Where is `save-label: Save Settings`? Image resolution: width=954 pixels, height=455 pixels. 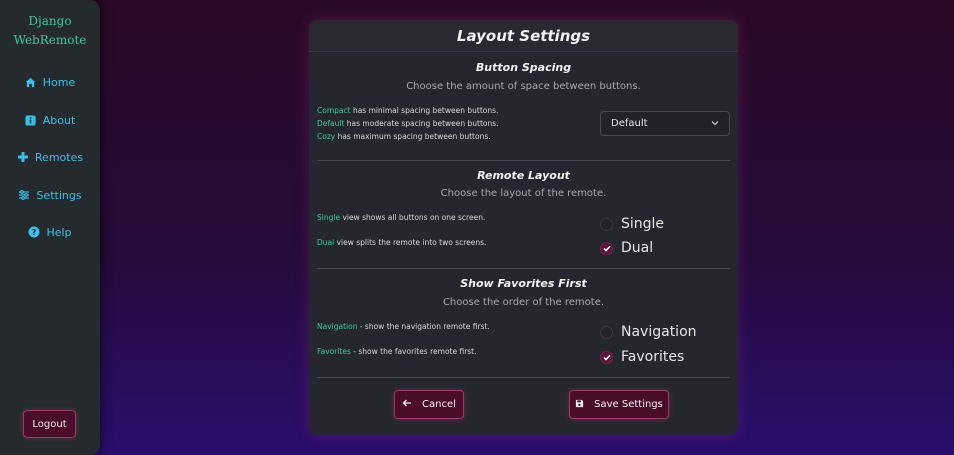
save-label: Save Settings is located at coordinates (628, 404).